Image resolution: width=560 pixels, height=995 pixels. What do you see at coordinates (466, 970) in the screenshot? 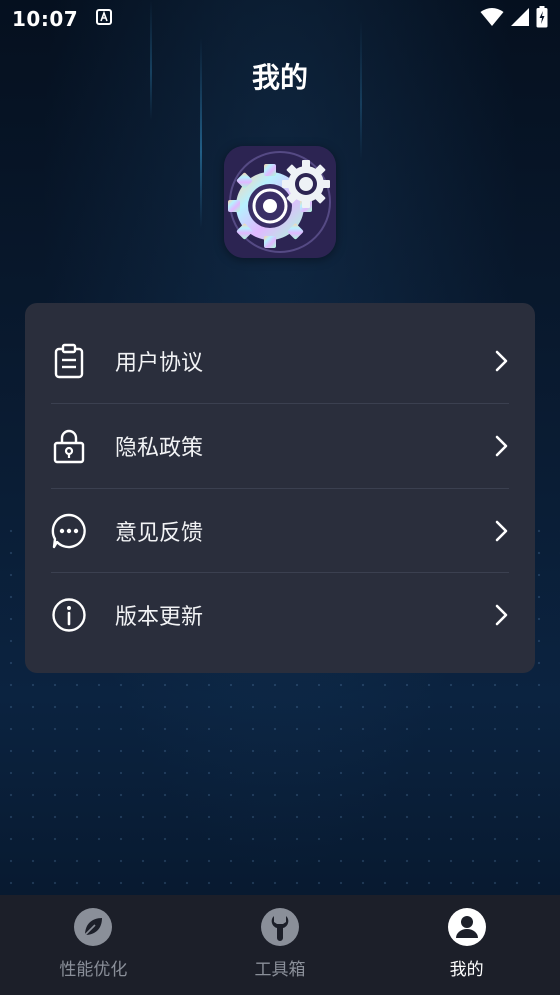
I see `tab-label: 我的` at bounding box center [466, 970].